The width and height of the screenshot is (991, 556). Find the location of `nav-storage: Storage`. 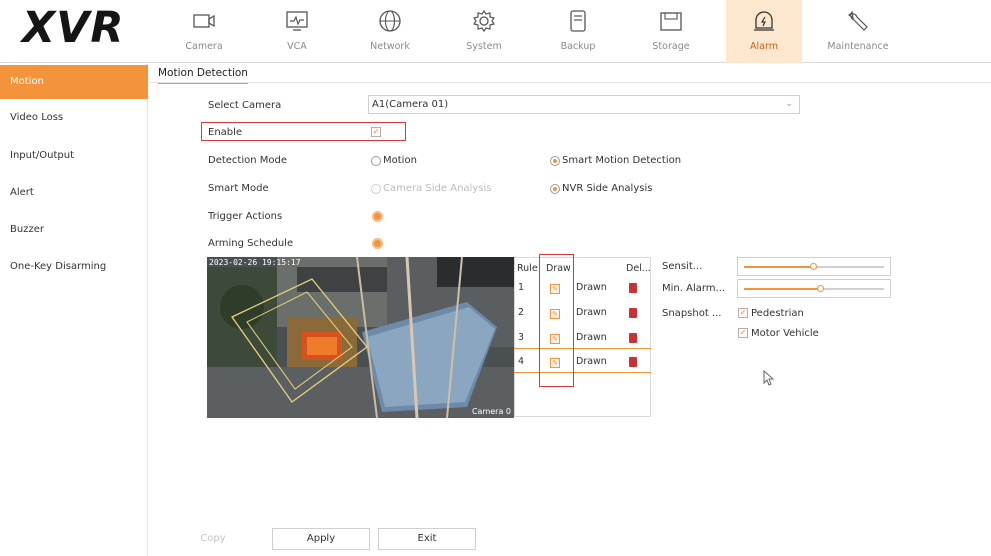

nav-storage: Storage is located at coordinates (671, 31).